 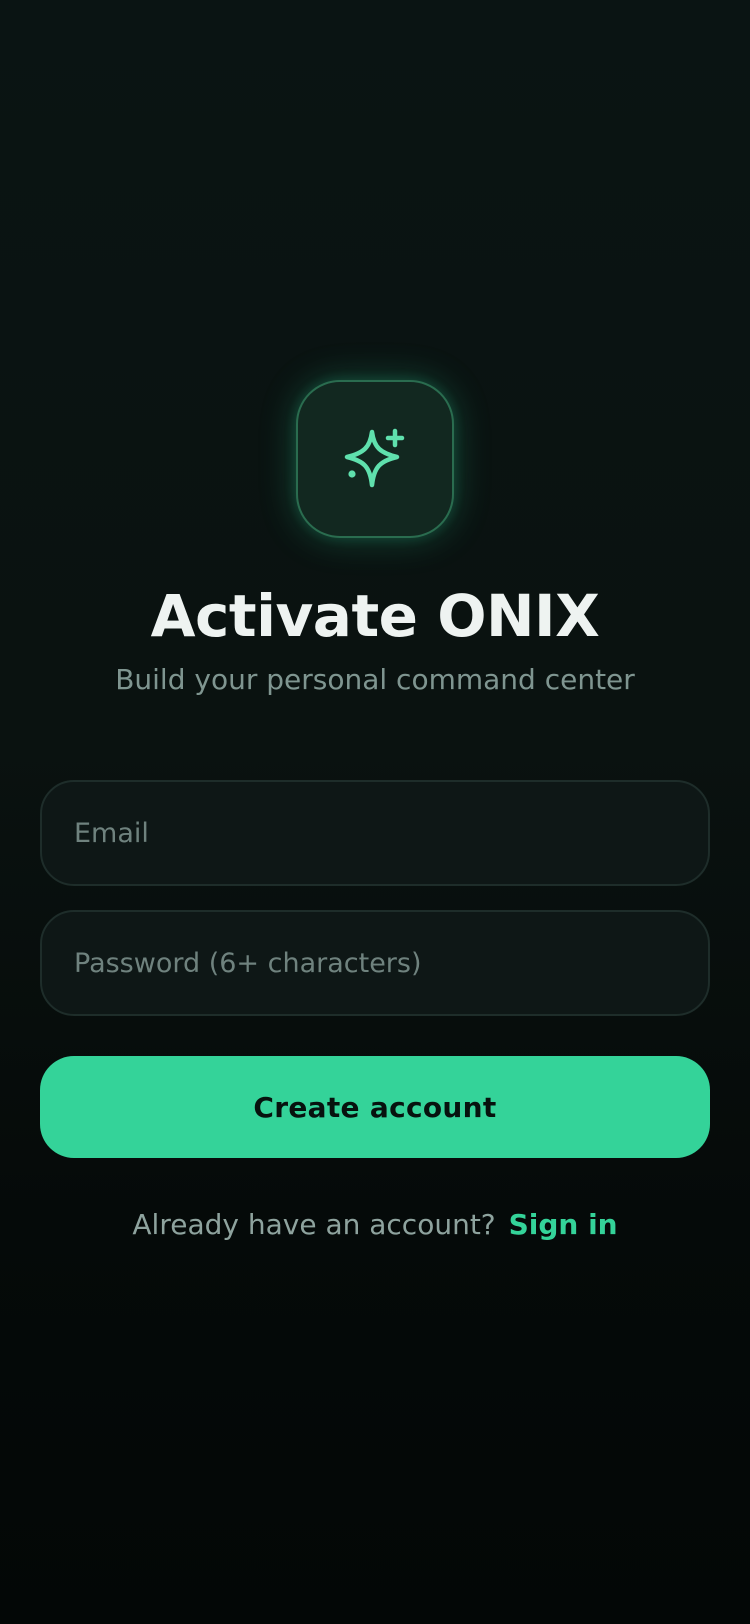 What do you see at coordinates (375, 679) in the screenshot?
I see `page-subtitle: Build your personal command center` at bounding box center [375, 679].